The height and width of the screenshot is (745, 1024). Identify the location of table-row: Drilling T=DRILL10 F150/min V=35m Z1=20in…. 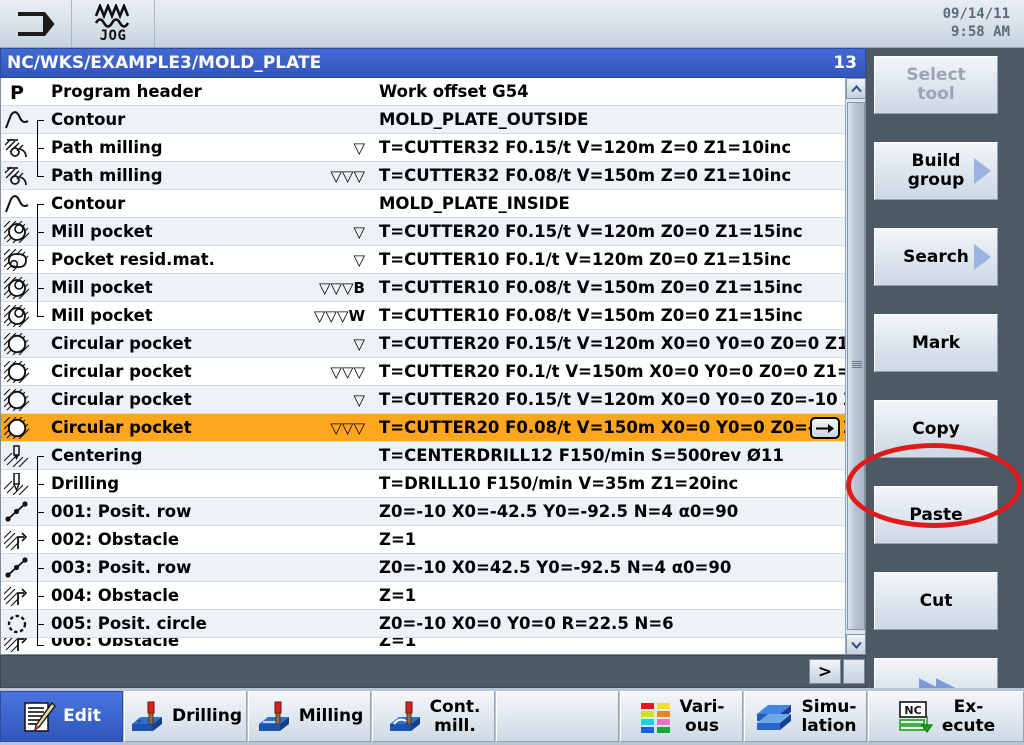
(423, 483).